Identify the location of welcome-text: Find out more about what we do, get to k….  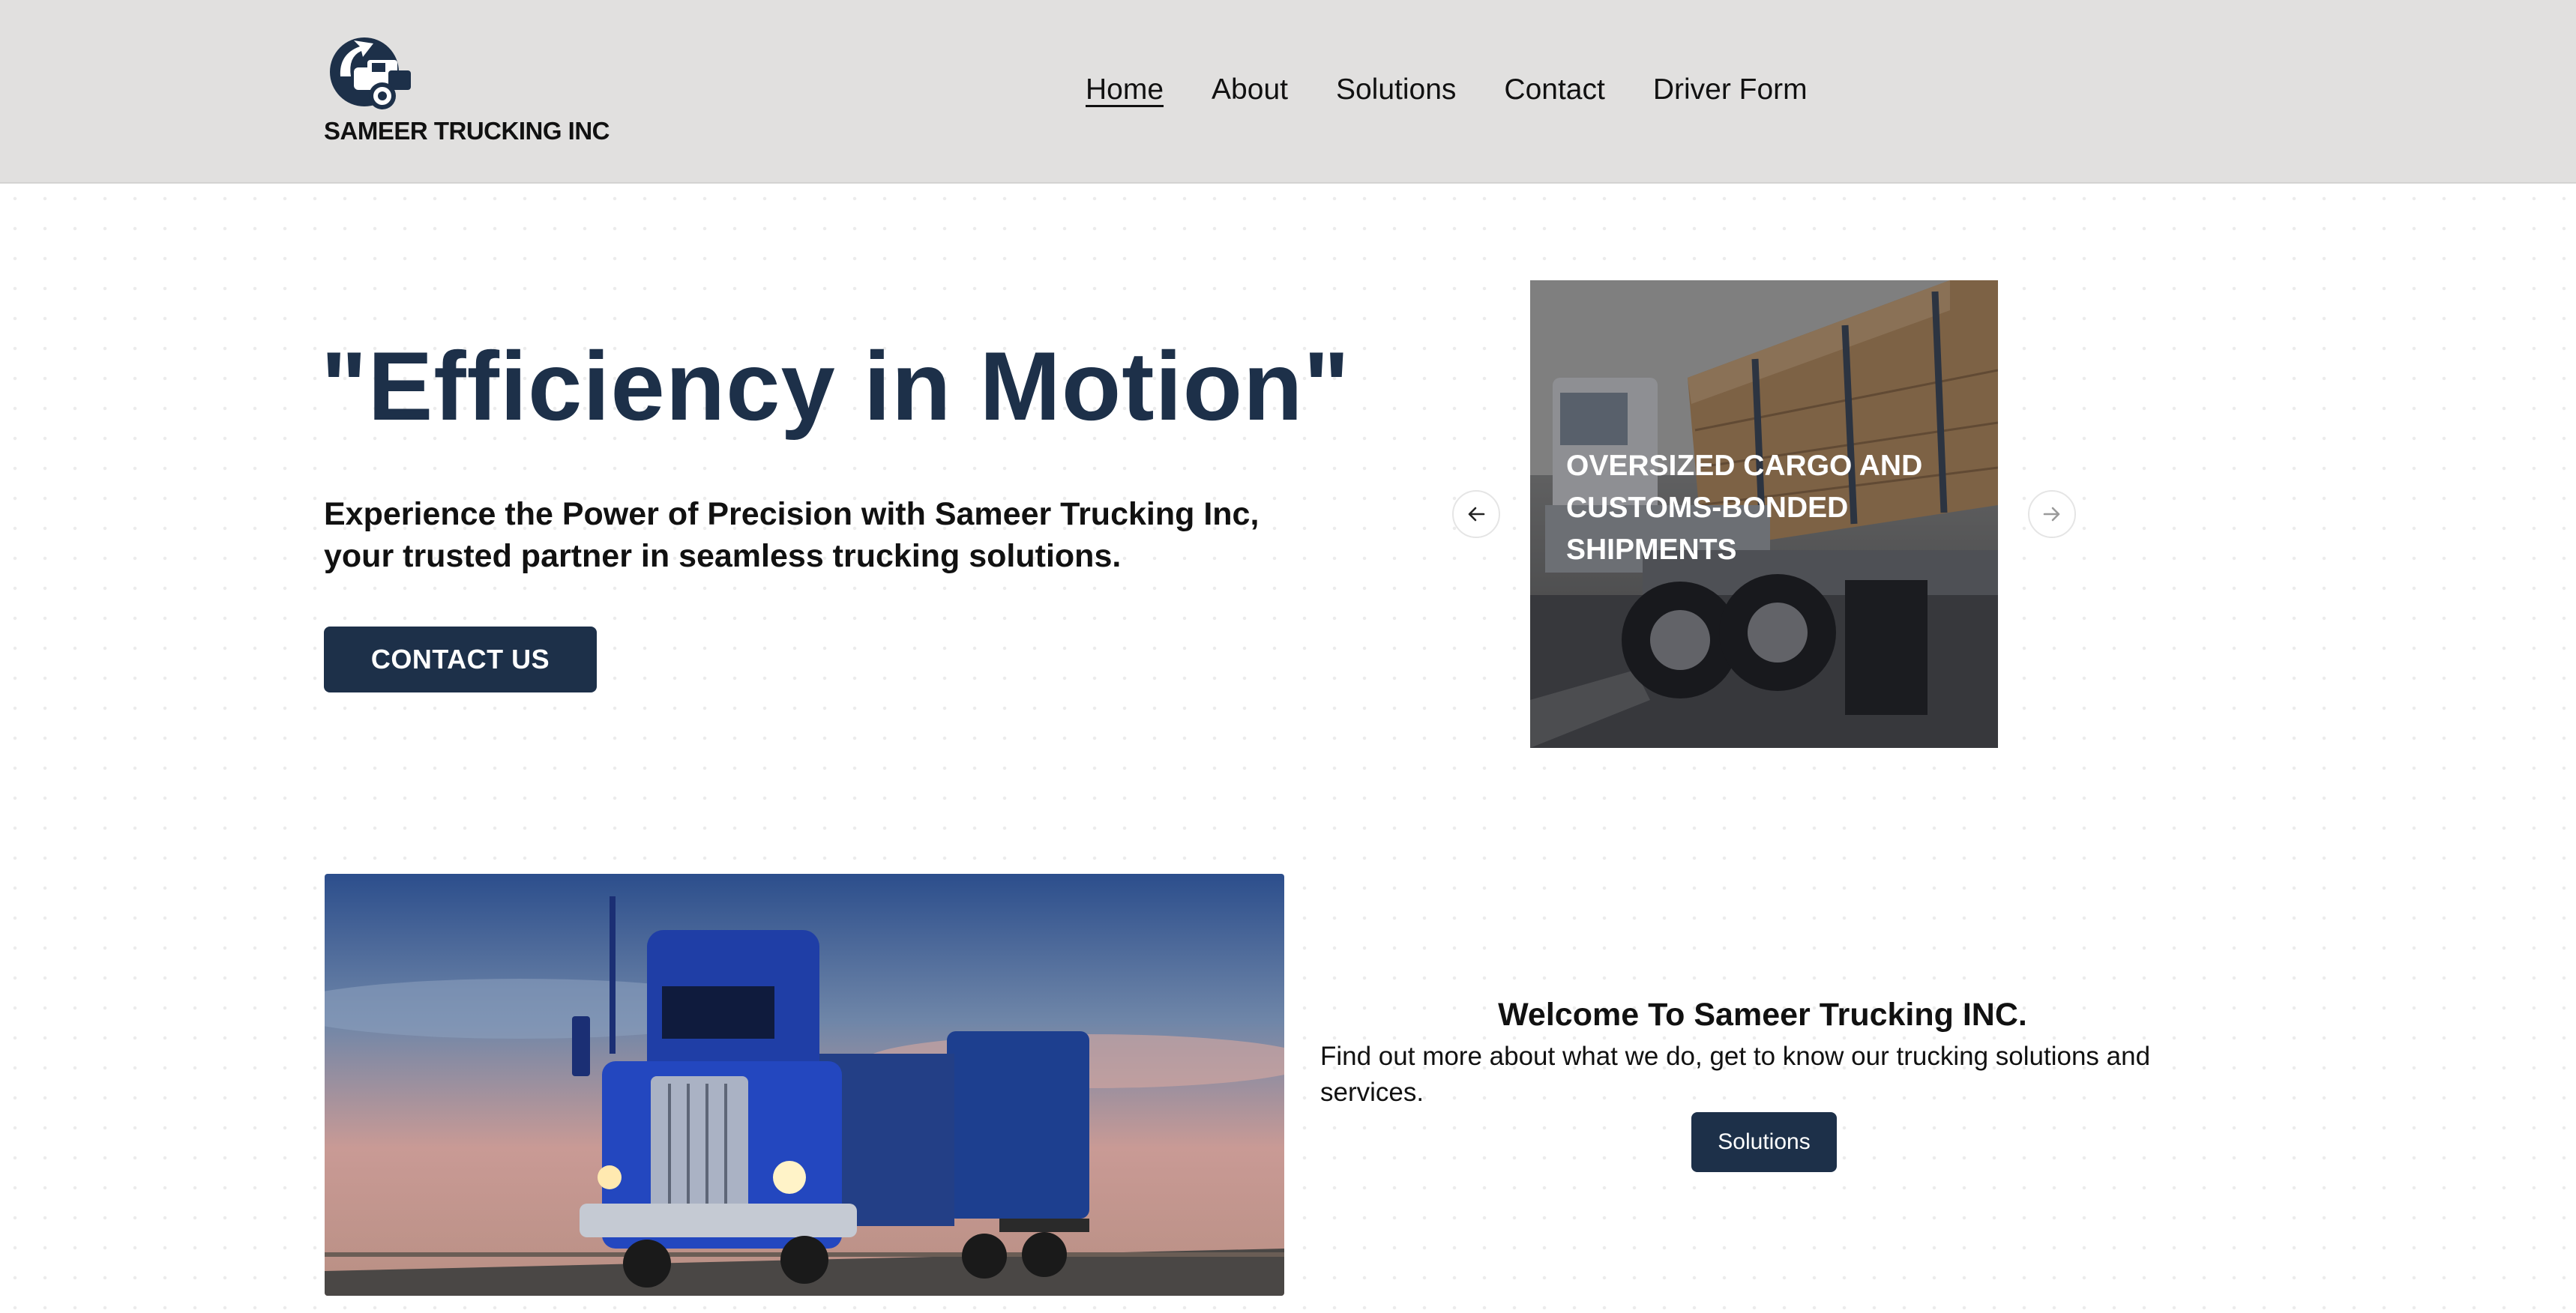
(1736, 1074).